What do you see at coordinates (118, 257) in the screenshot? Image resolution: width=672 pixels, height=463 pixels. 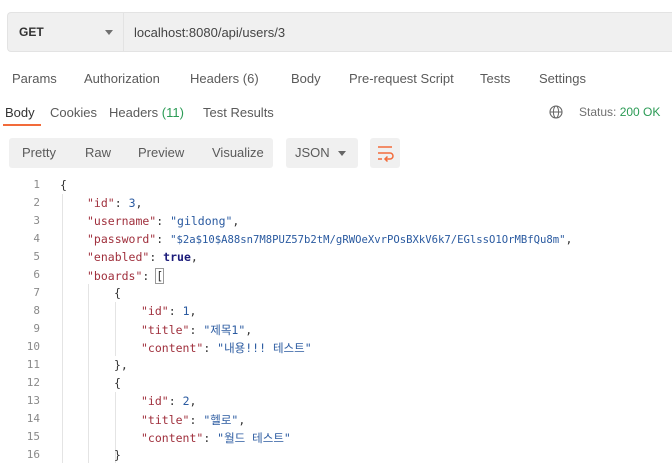 I see `json-key: "enabled"` at bounding box center [118, 257].